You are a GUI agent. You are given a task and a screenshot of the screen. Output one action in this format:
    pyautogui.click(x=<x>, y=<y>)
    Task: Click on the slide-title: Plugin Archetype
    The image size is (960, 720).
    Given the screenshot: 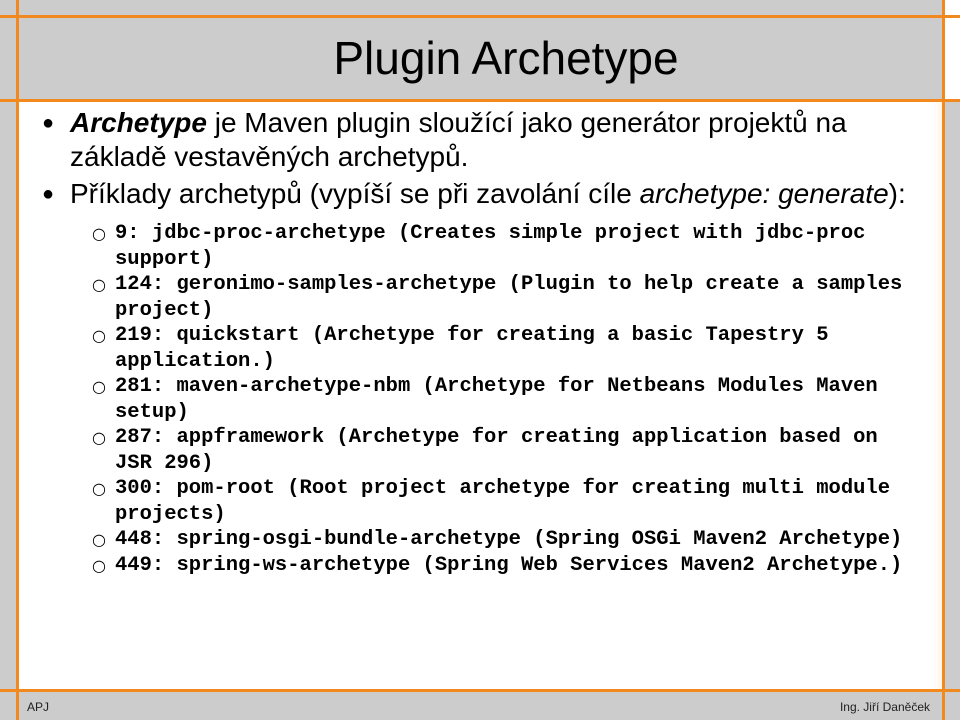 What is the action you would take?
    pyautogui.click(x=506, y=58)
    